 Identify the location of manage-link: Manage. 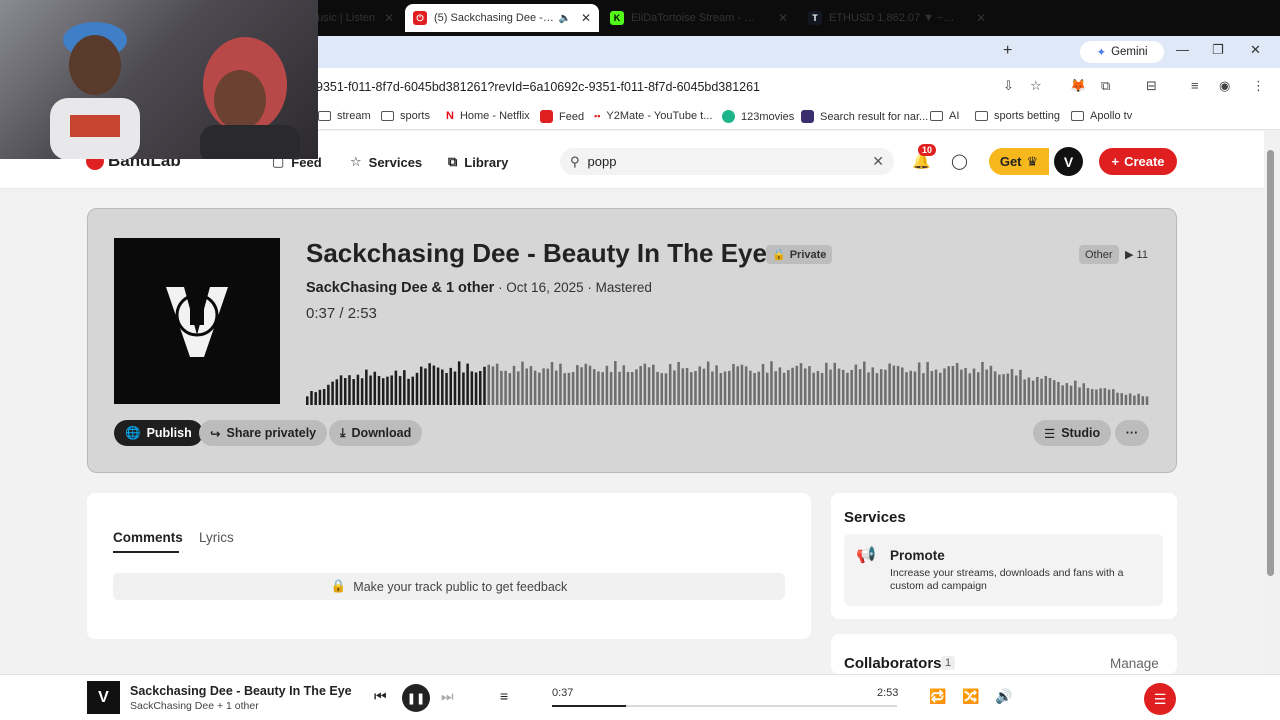
(1134, 663).